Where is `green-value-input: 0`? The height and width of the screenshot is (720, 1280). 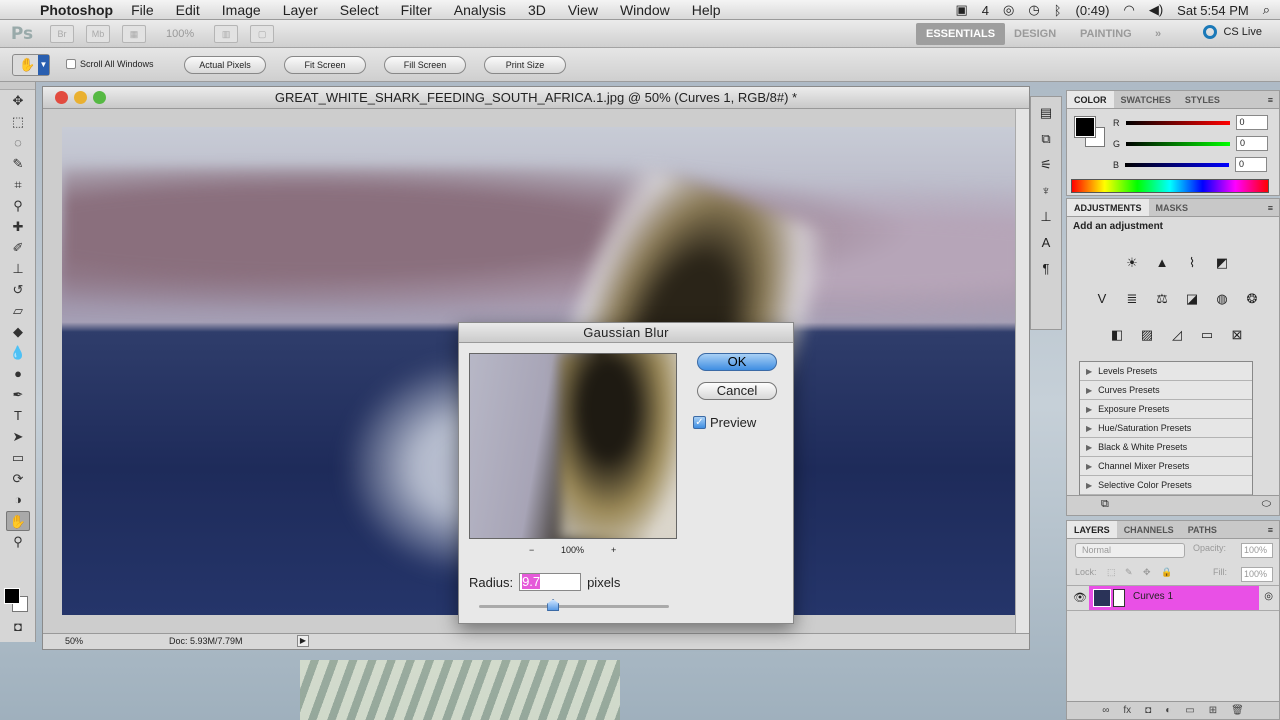
green-value-input: 0 is located at coordinates (1252, 143).